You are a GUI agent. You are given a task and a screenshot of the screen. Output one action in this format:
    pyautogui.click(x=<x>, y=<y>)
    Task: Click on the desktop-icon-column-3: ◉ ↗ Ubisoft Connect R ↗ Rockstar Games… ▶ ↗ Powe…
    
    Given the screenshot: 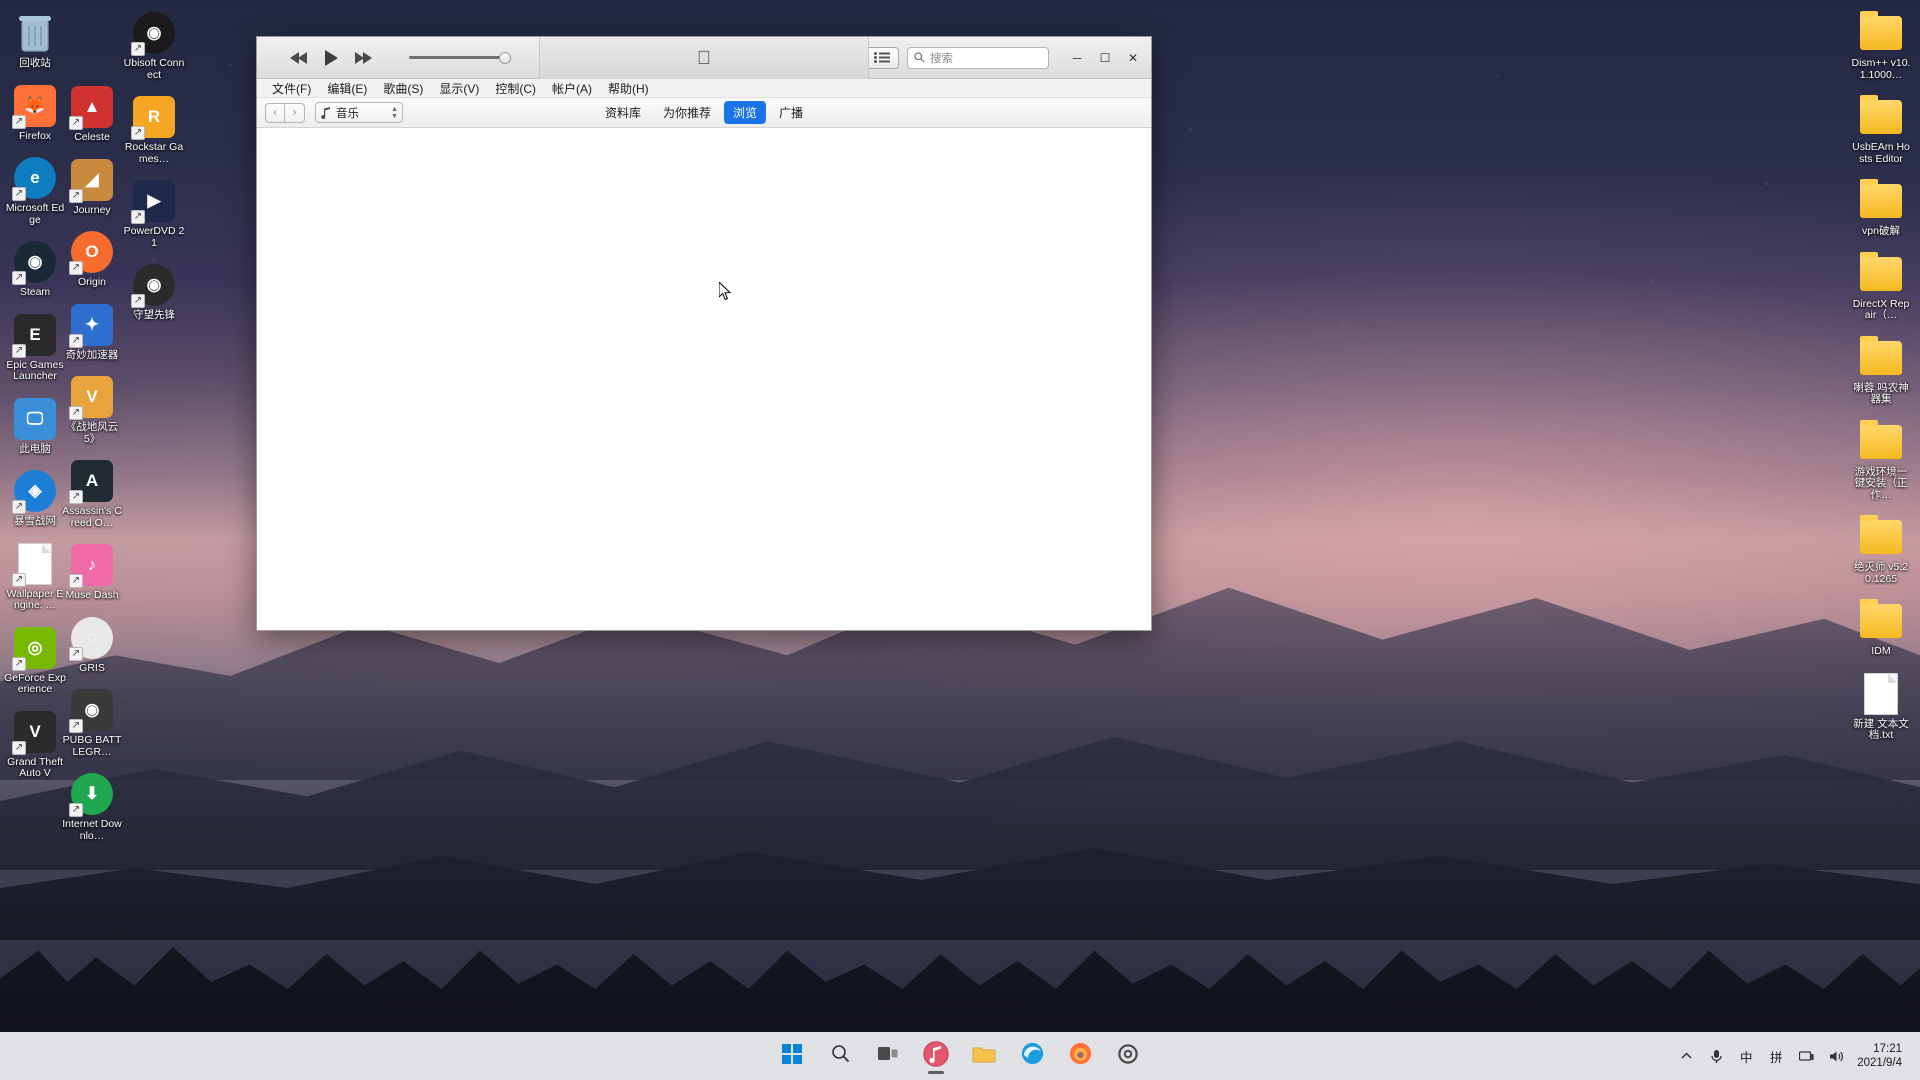 What is the action you would take?
    pyautogui.click(x=154, y=168)
    